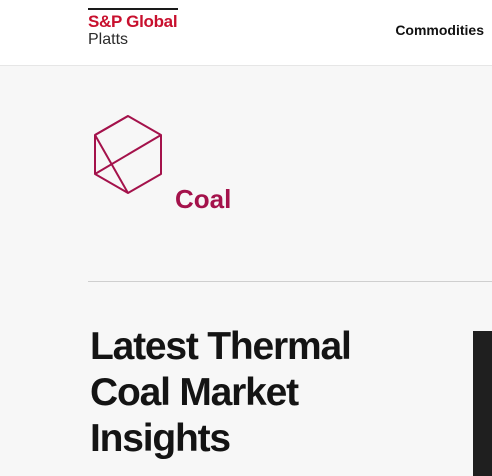 The image size is (492, 476). I want to click on coal-hexagon-icon, so click(128, 154).